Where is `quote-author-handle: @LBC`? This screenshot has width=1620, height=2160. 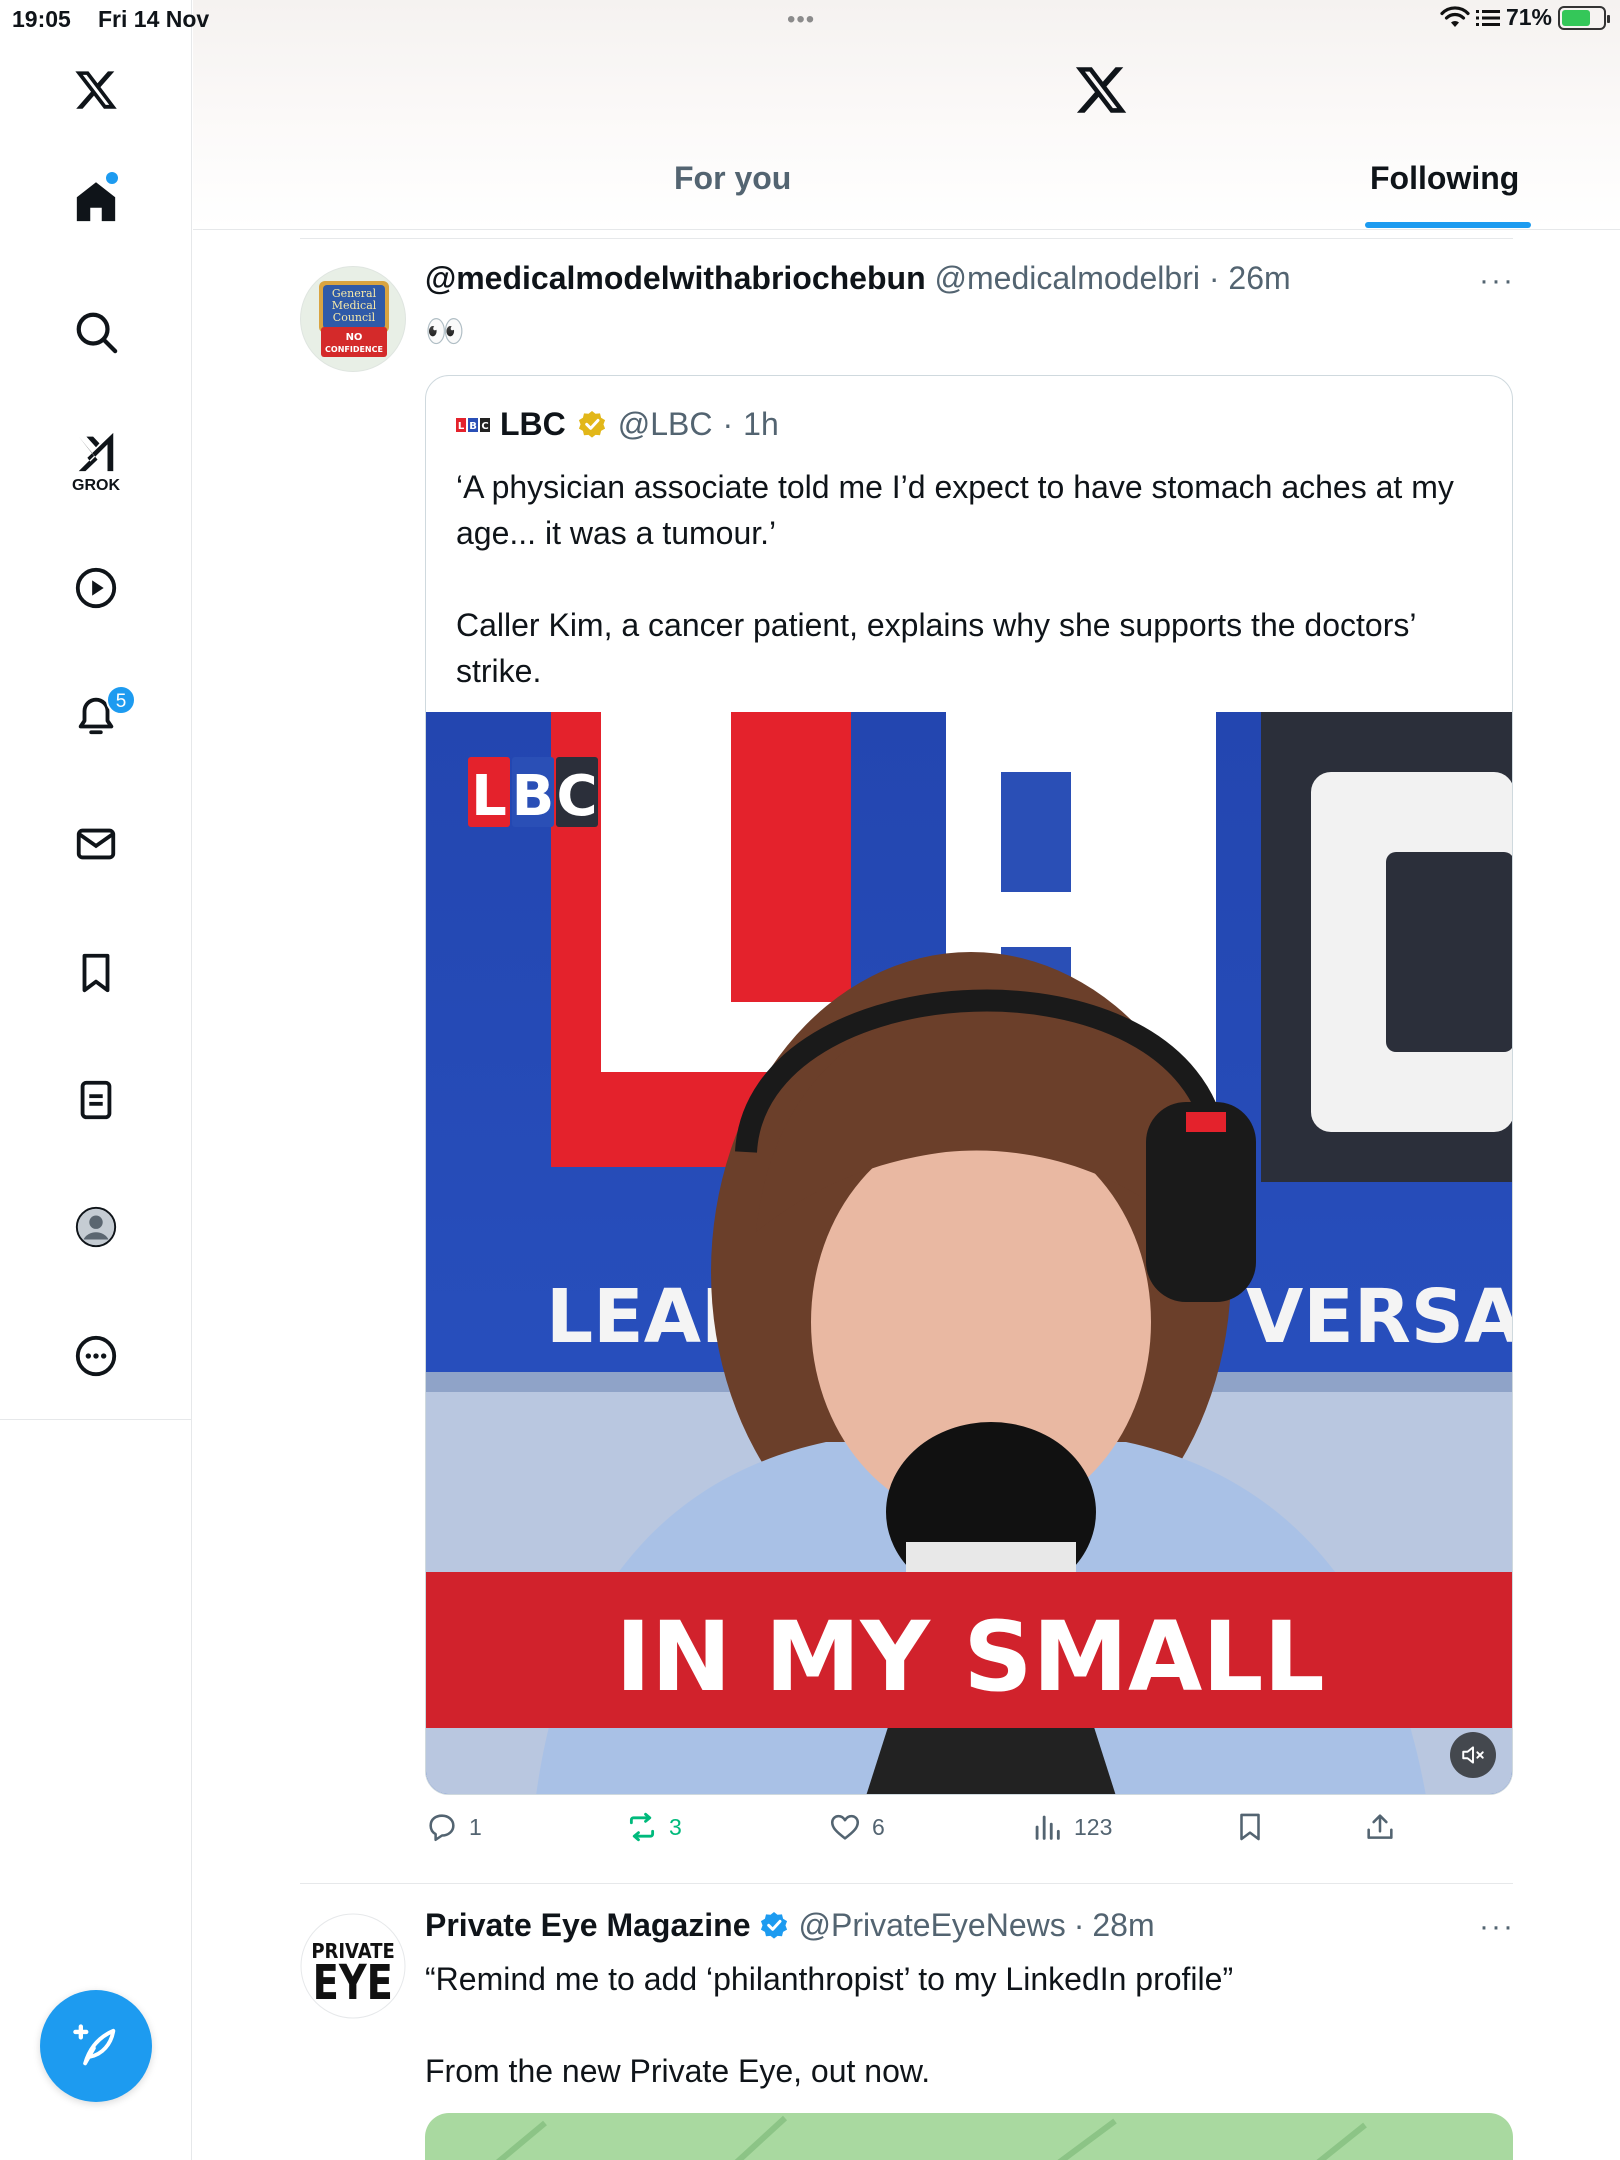 quote-author-handle: @LBC is located at coordinates (665, 424).